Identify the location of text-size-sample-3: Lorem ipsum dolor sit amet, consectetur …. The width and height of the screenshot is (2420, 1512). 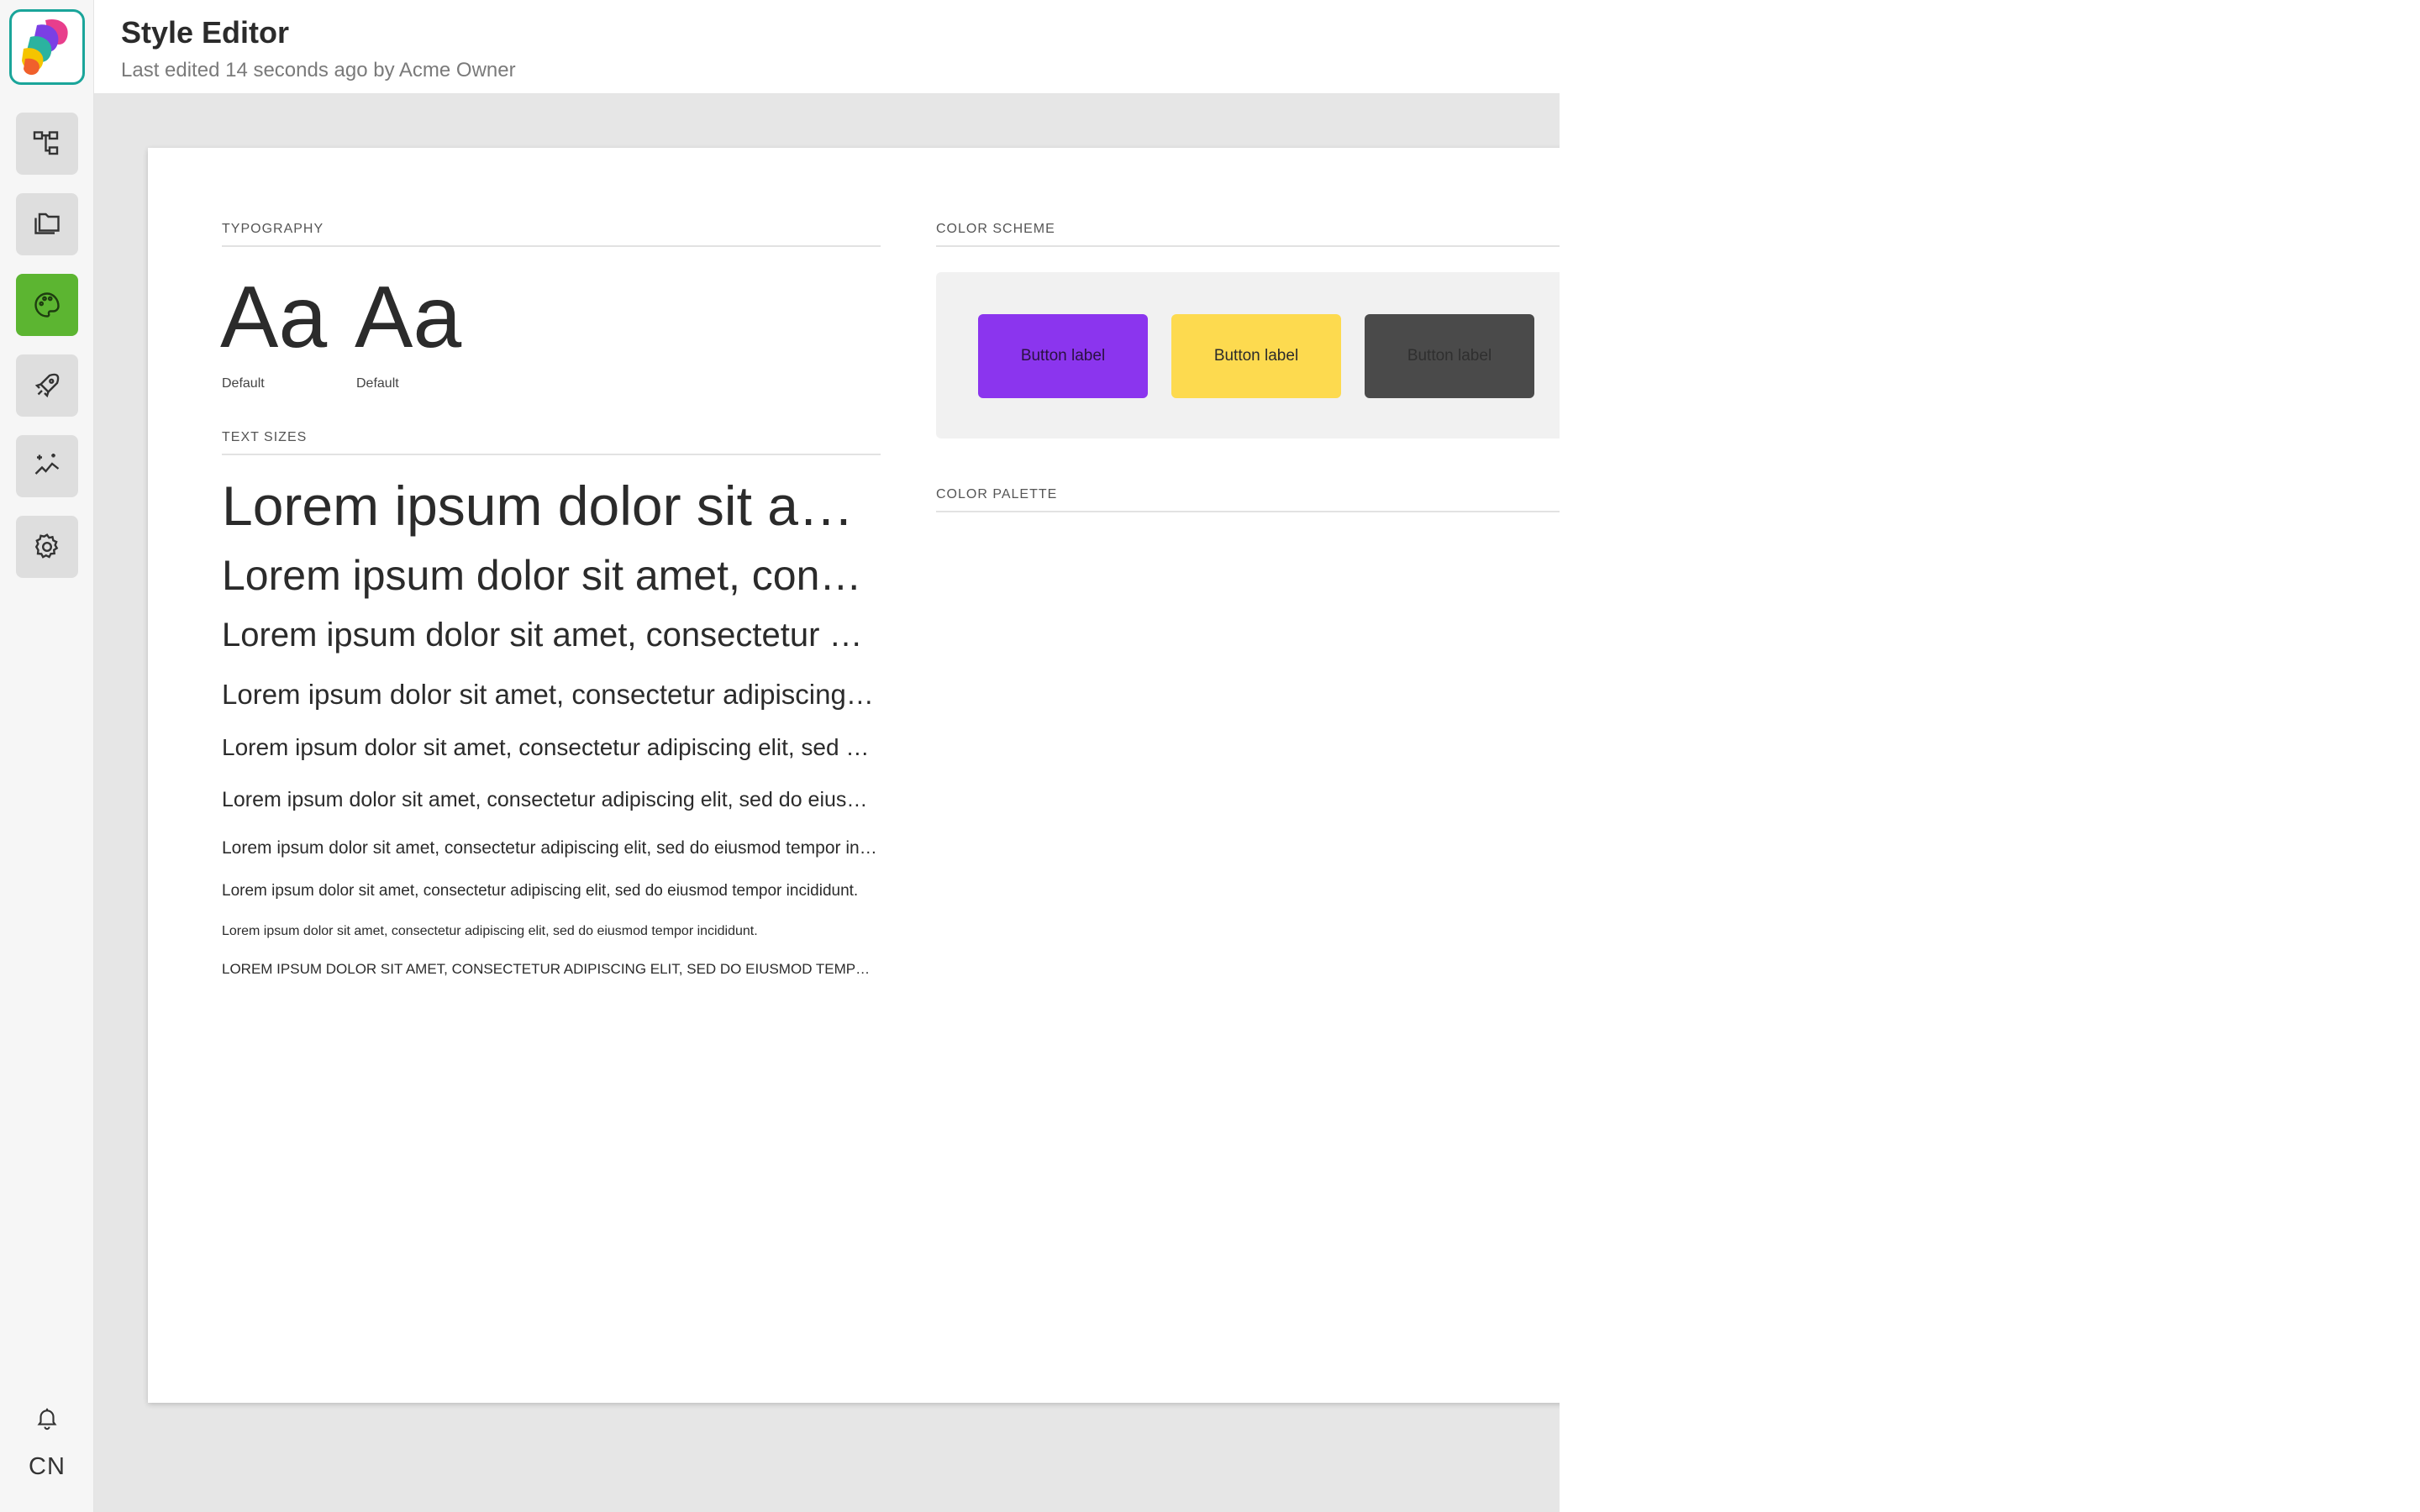
(552, 635).